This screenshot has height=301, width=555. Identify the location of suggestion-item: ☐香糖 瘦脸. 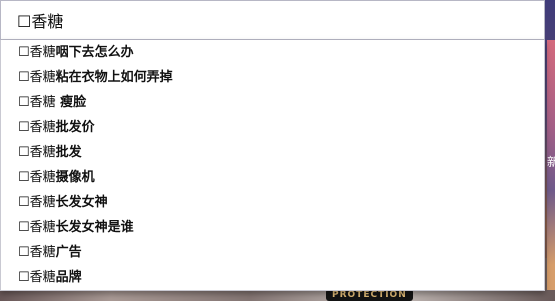
(272, 102).